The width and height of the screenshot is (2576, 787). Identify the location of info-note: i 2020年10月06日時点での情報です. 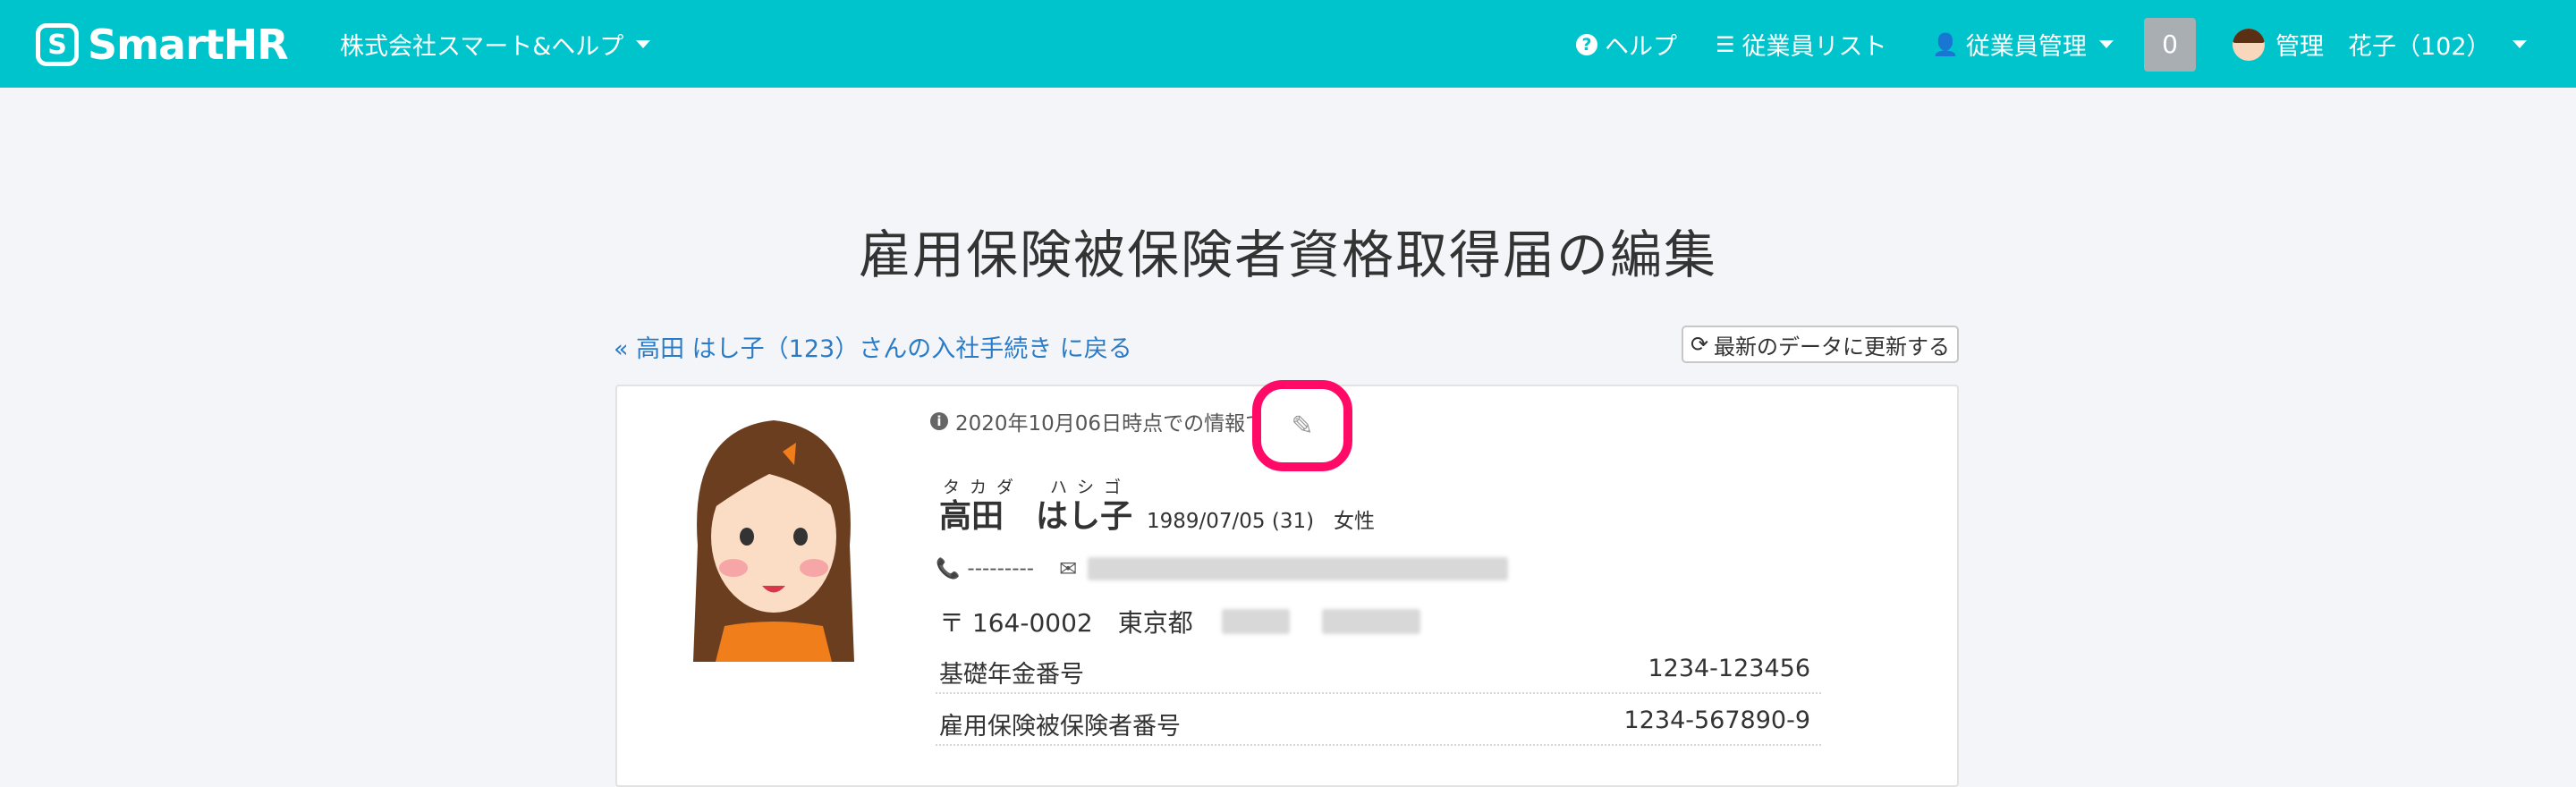
(1108, 421).